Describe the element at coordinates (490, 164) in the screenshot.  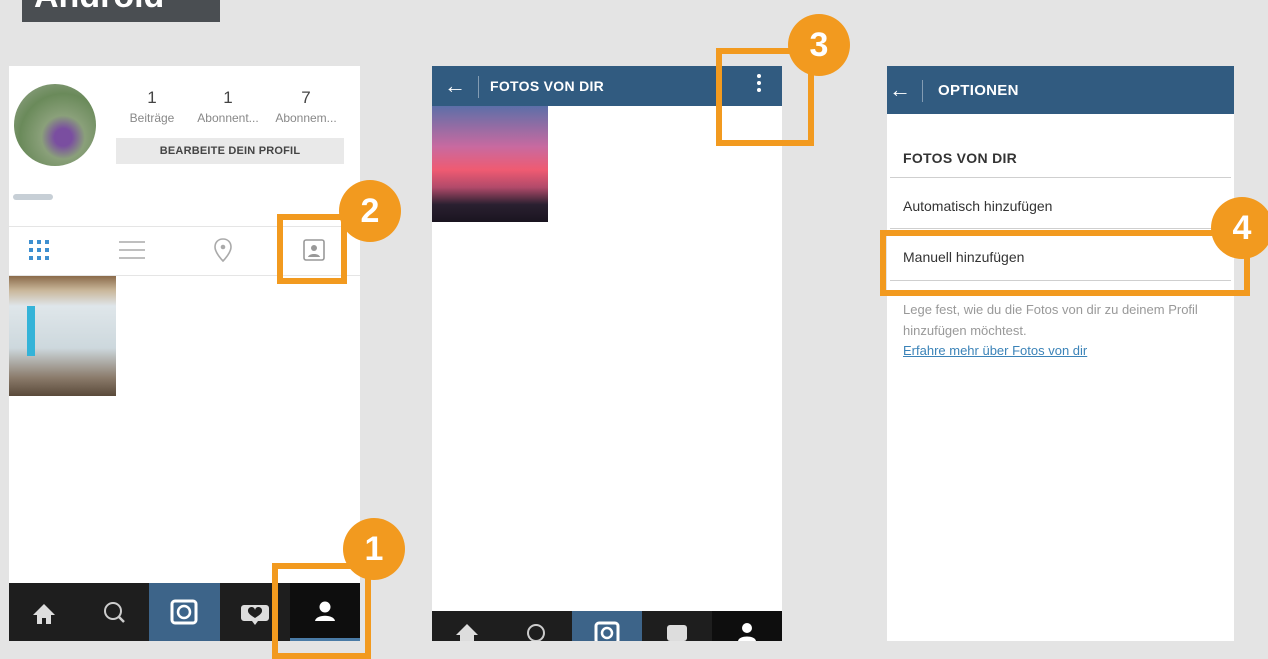
I see `tagged-photo-thumbnail` at that location.